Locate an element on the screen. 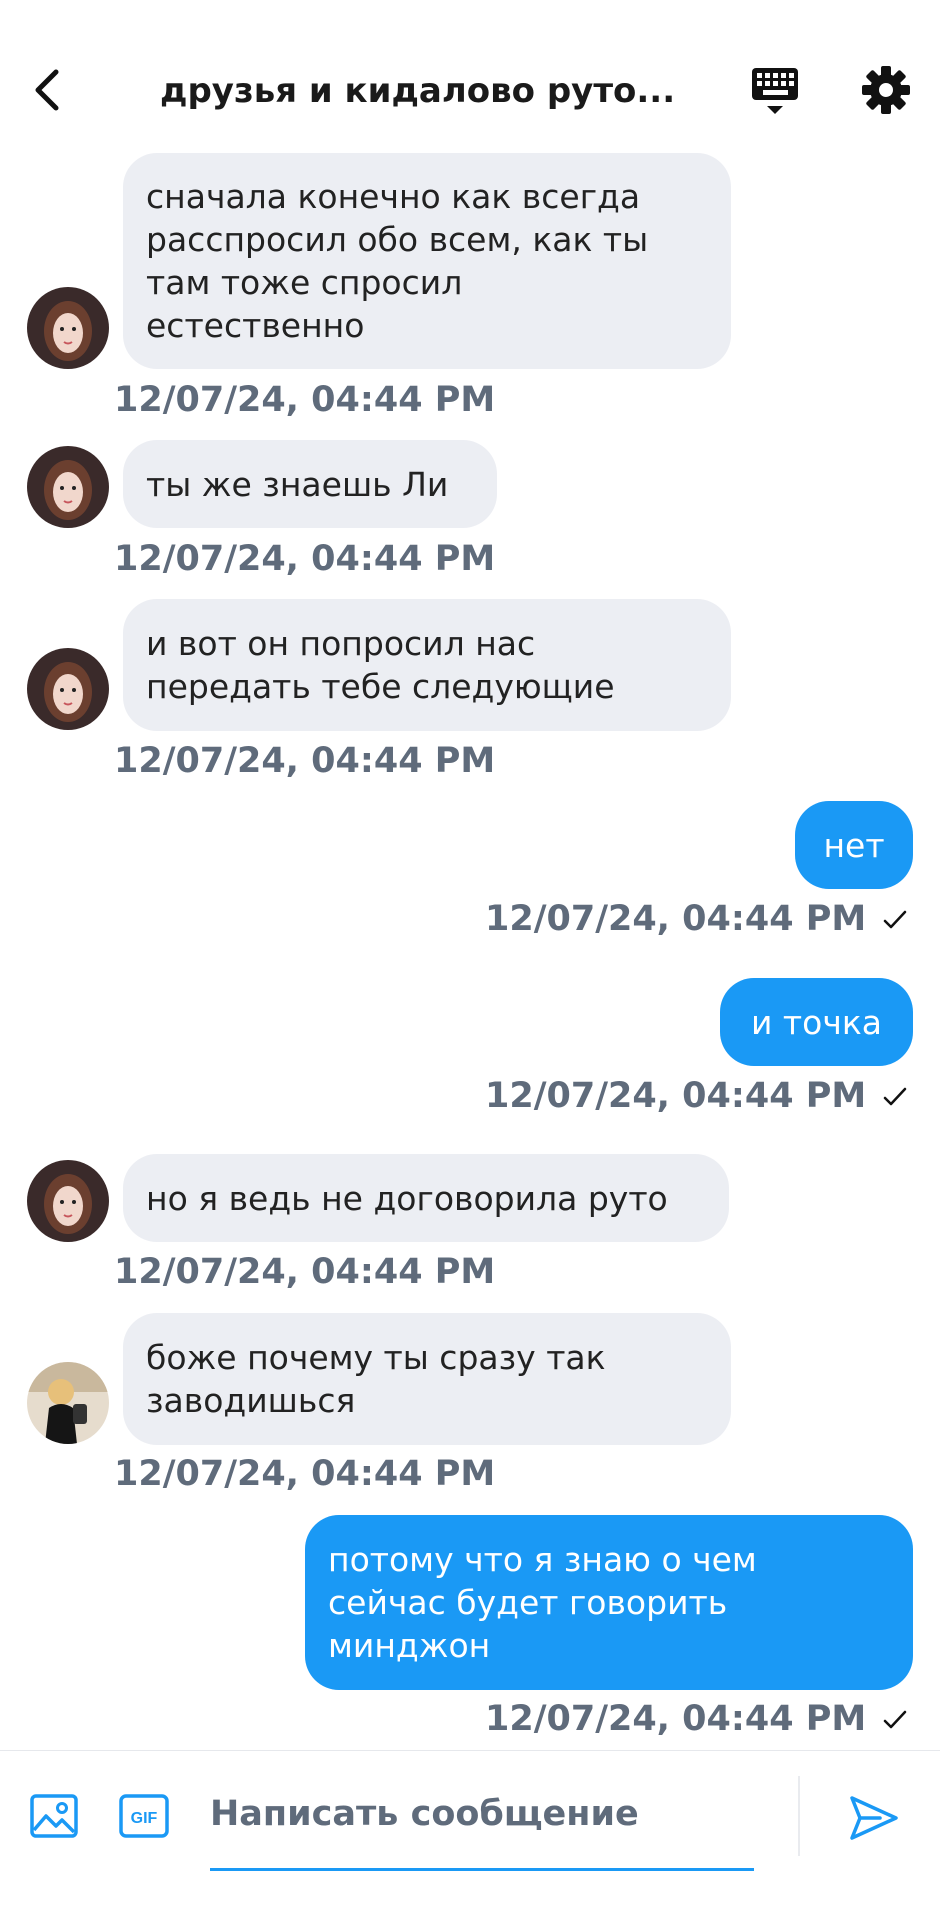 The height and width of the screenshot is (1921, 940). back-button is located at coordinates (50, 90).